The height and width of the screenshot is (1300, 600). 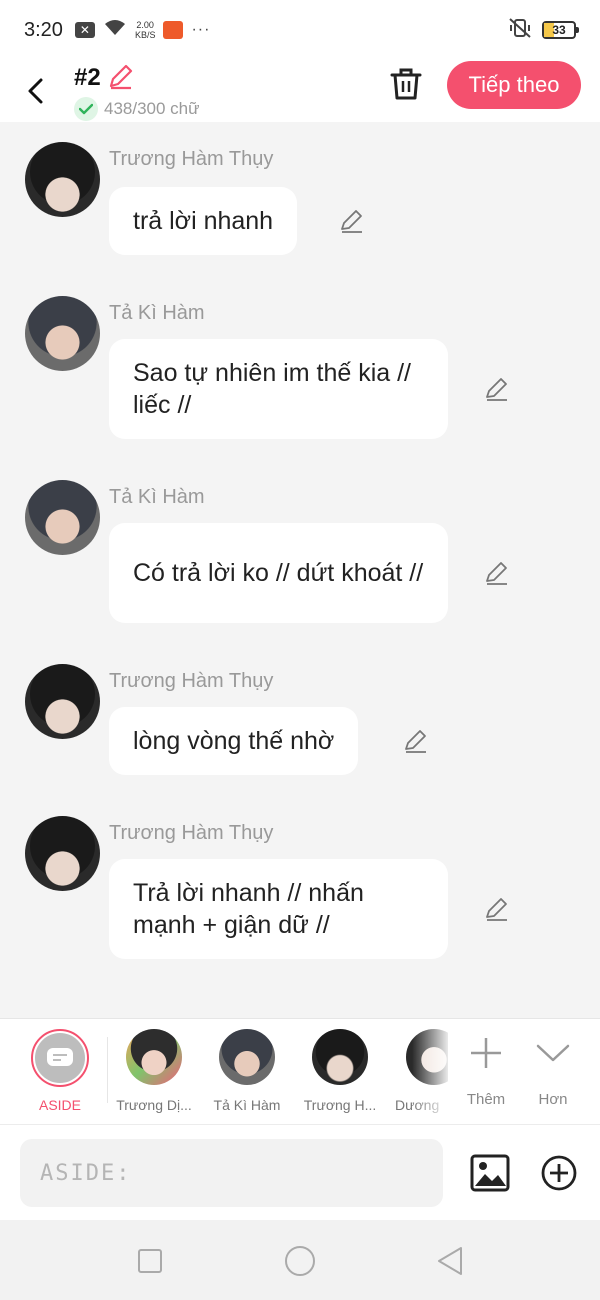 I want to click on add-character-button: Thêm, so click(x=486, y=1069).